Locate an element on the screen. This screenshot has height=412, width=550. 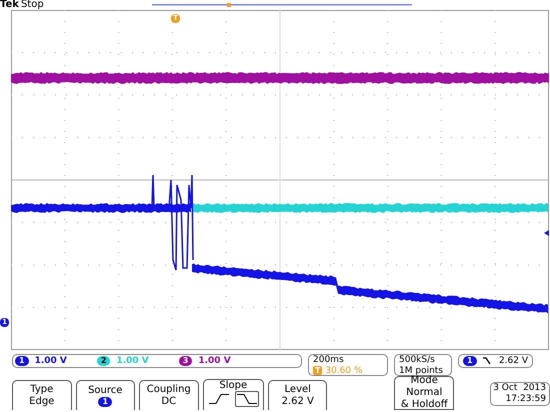
menu-button: Source 1 is located at coordinates (105, 395).